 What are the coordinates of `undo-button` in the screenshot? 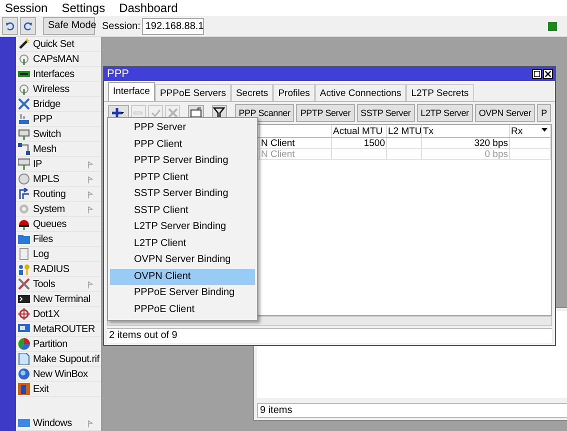 It's located at (10, 26).